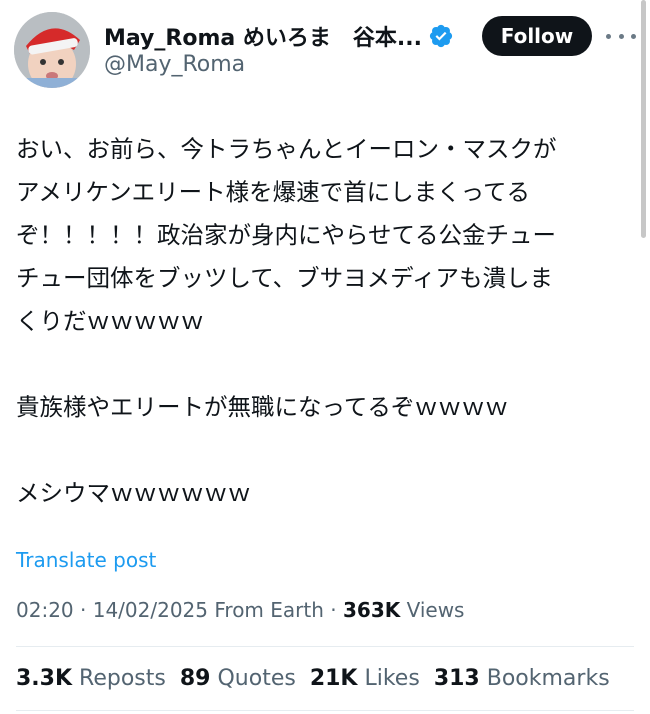  Describe the element at coordinates (284, 278) in the screenshot. I see `post-line: チュー団体をブッツして、ブサヨメディアも潰しま` at that location.